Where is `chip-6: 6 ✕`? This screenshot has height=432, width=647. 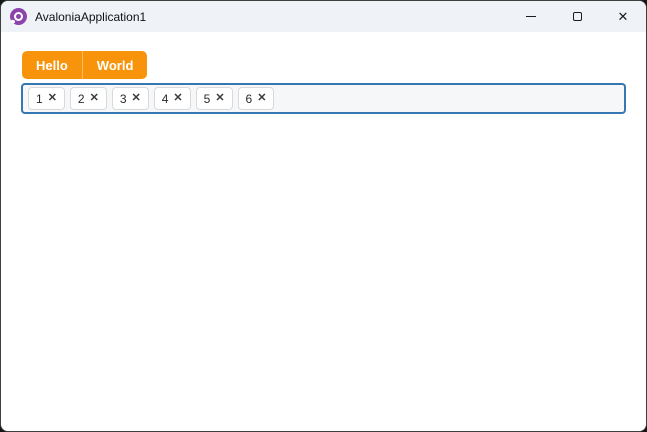
chip-6: 6 ✕ is located at coordinates (256, 98).